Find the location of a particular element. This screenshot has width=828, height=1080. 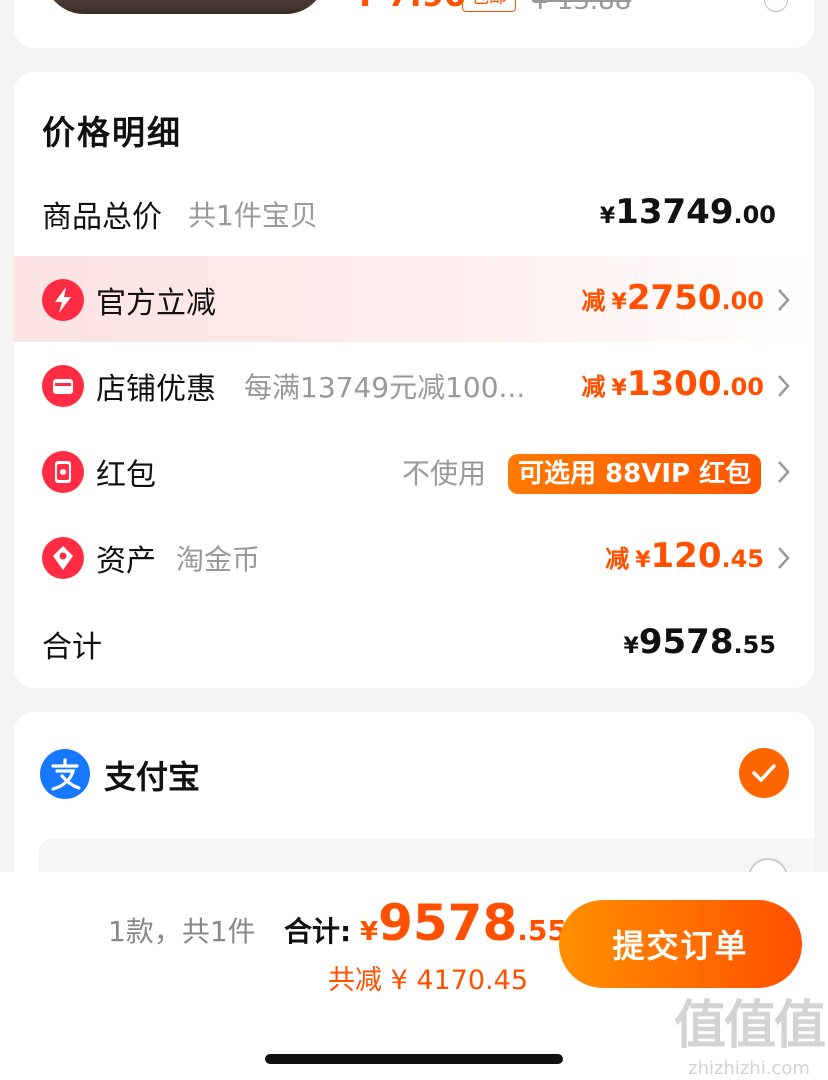

checkmark-icon is located at coordinates (764, 773).